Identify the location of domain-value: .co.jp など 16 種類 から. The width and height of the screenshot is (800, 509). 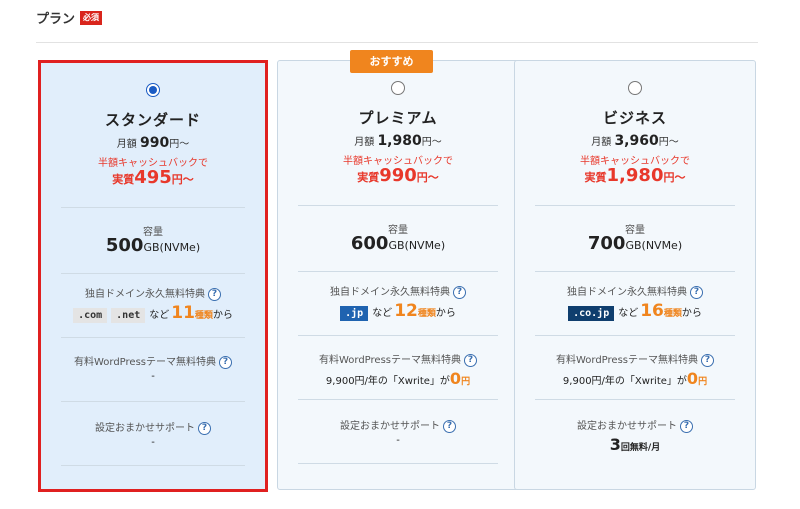
(635, 311).